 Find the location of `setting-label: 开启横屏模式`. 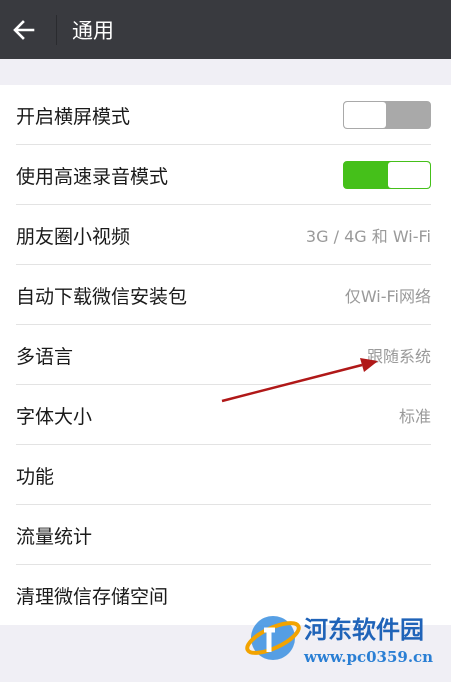

setting-label: 开启横屏模式 is located at coordinates (73, 116).